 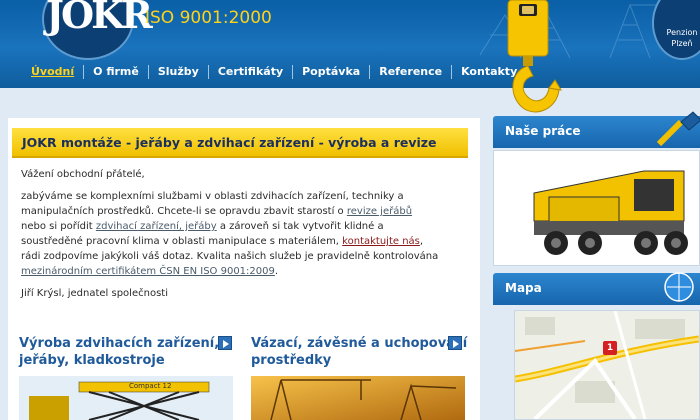 What do you see at coordinates (156, 226) in the screenshot?
I see `link-zdvihaci-zarizeni: zdvihací zařízení, jeřáby` at bounding box center [156, 226].